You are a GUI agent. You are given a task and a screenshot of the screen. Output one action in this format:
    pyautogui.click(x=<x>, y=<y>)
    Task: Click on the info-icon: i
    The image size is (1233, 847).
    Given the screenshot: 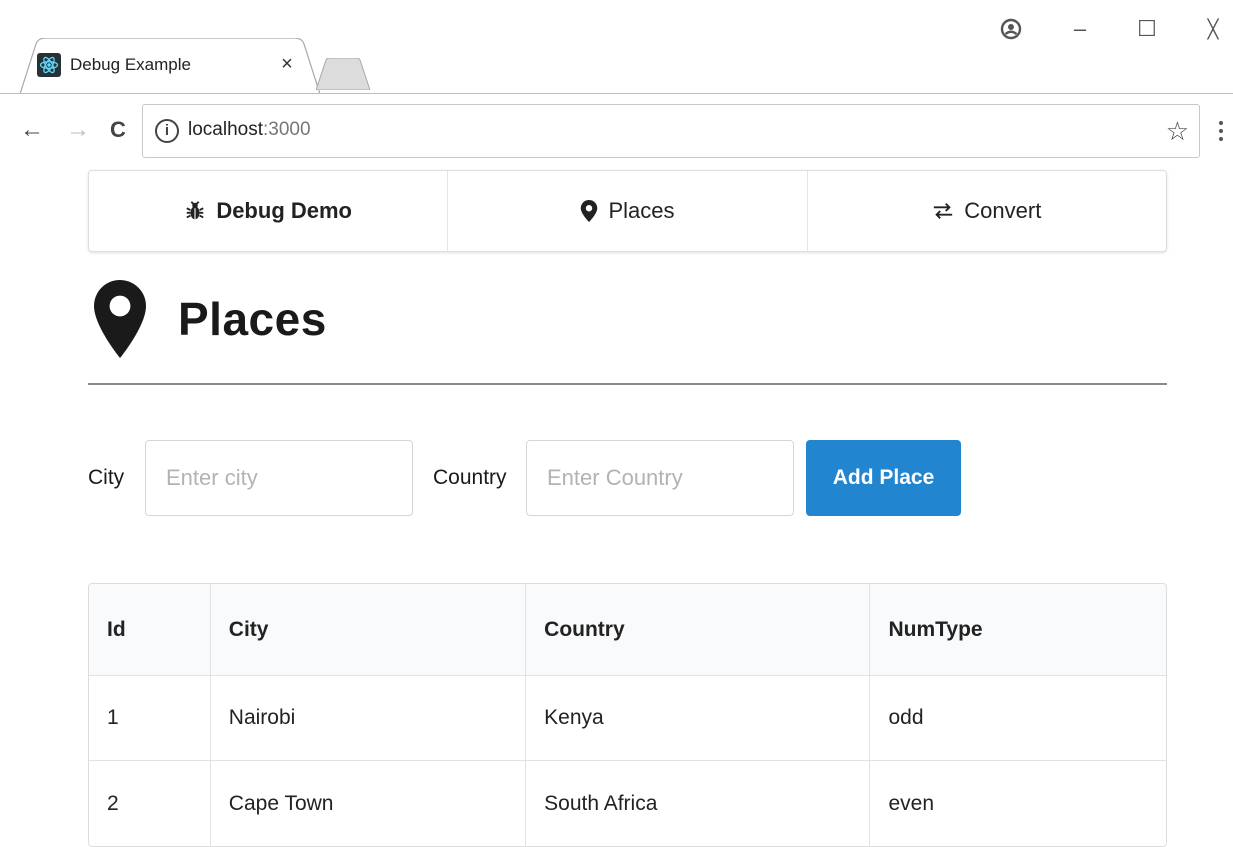 What is the action you would take?
    pyautogui.click(x=167, y=131)
    